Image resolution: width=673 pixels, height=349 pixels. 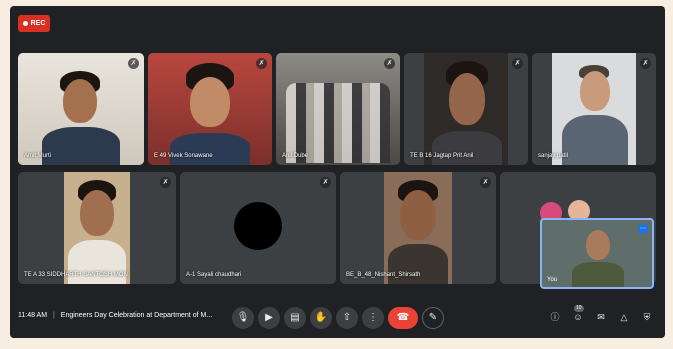 I want to click on self-name: You, so click(x=552, y=280).